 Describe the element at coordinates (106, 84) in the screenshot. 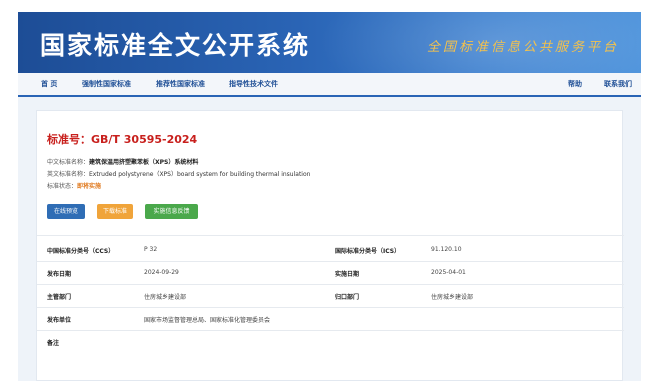

I see `nav-mandatory-standards: 强制性国家标准` at that location.